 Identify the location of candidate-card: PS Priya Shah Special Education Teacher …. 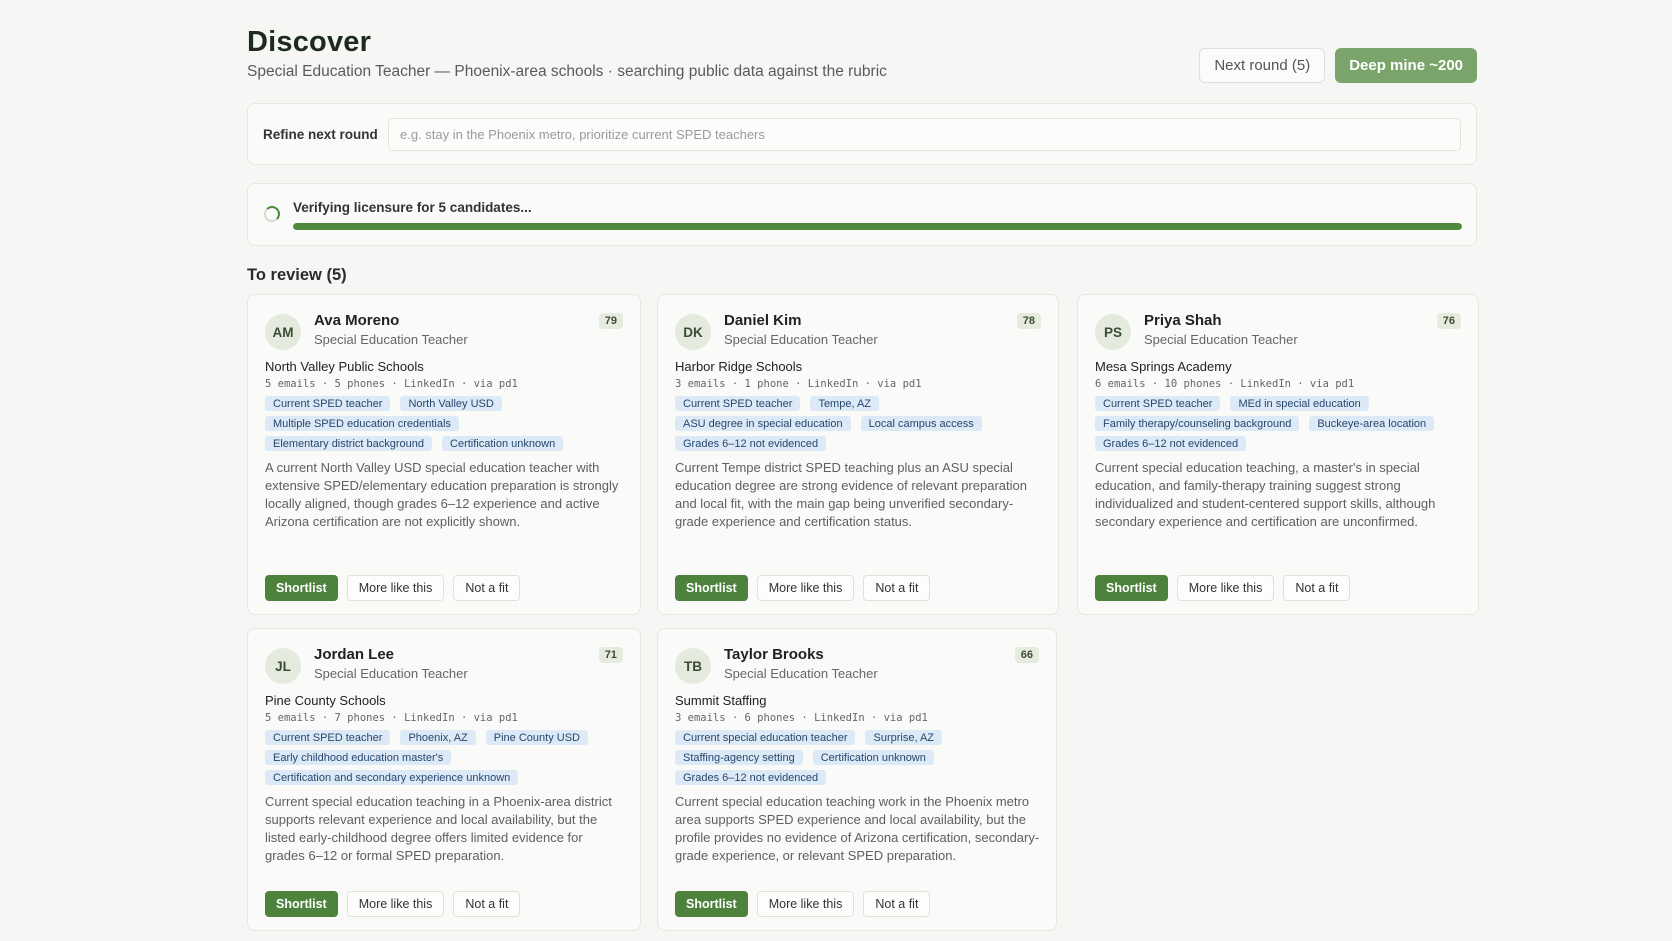
(1278, 454).